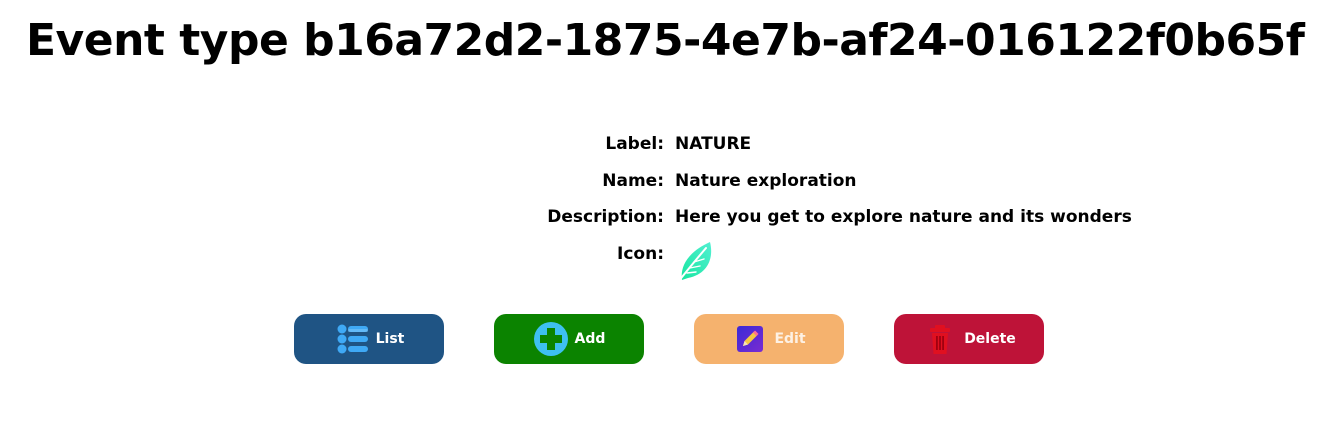  I want to click on description-key: Description:, so click(605, 217).